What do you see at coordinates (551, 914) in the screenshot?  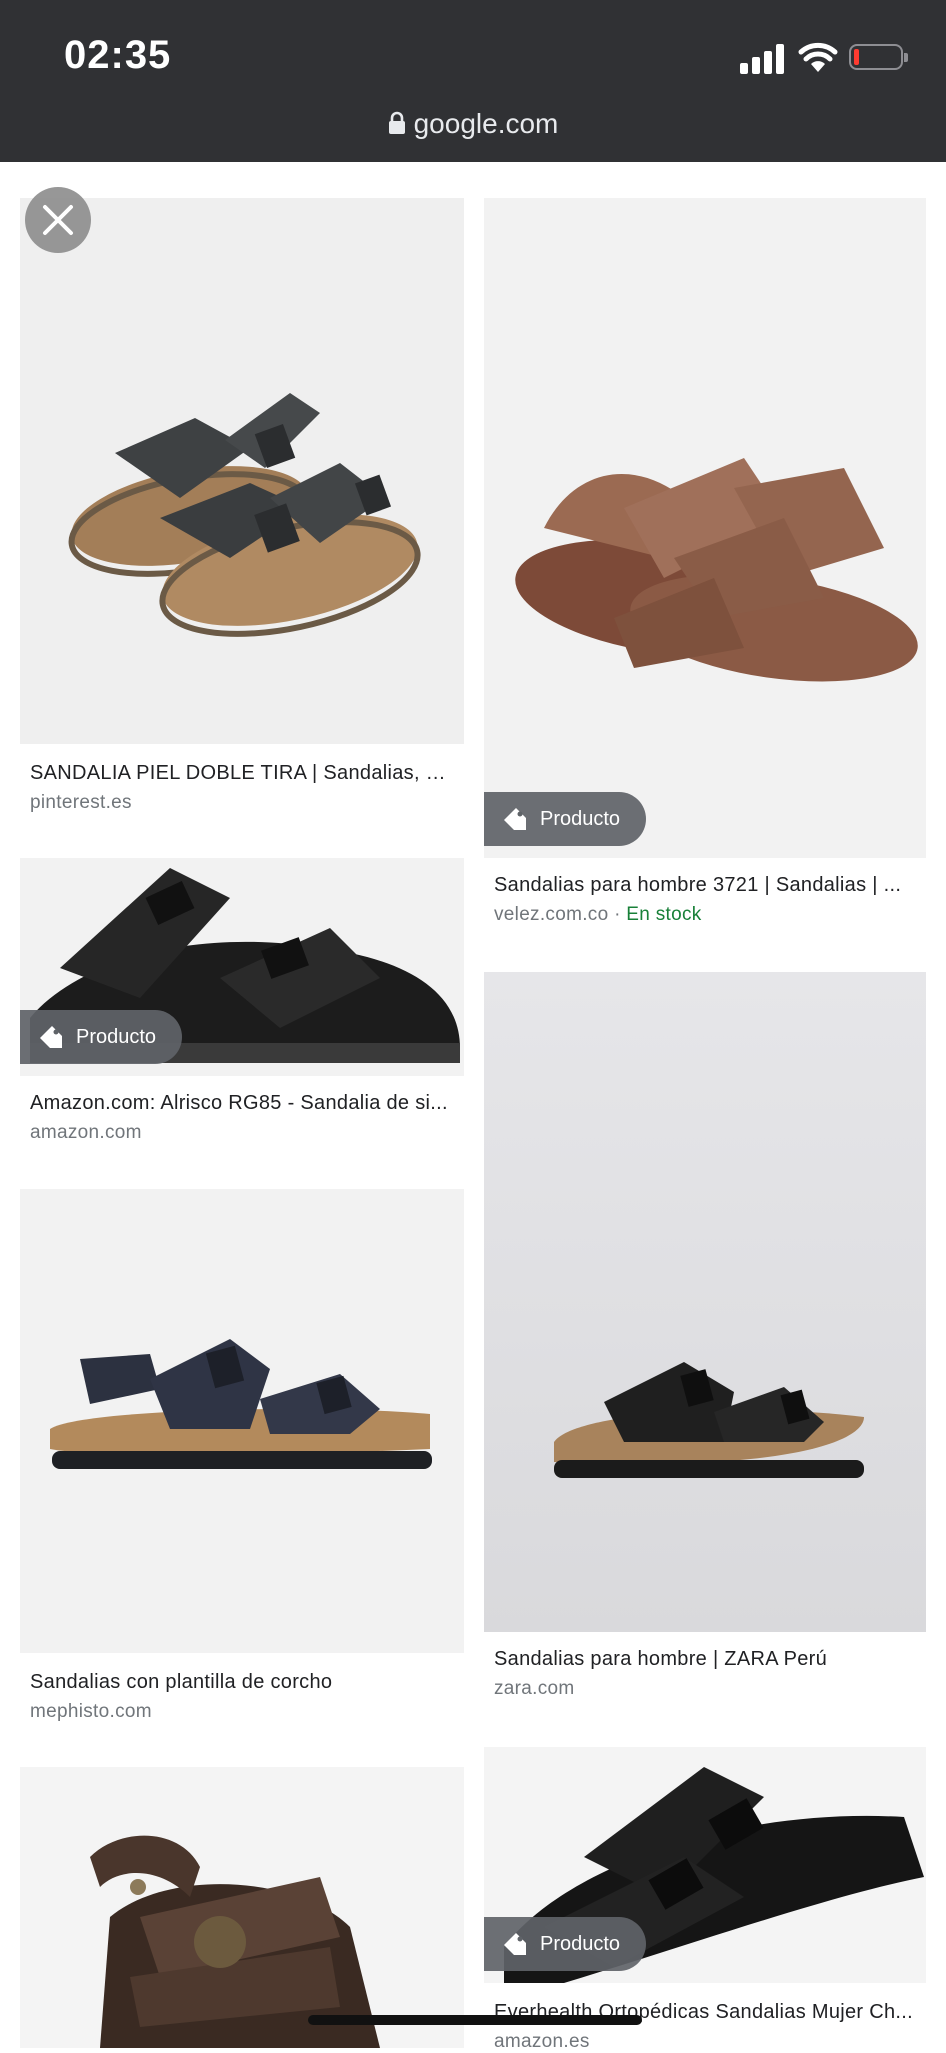 I see `result-source-domain: velez.com.co` at bounding box center [551, 914].